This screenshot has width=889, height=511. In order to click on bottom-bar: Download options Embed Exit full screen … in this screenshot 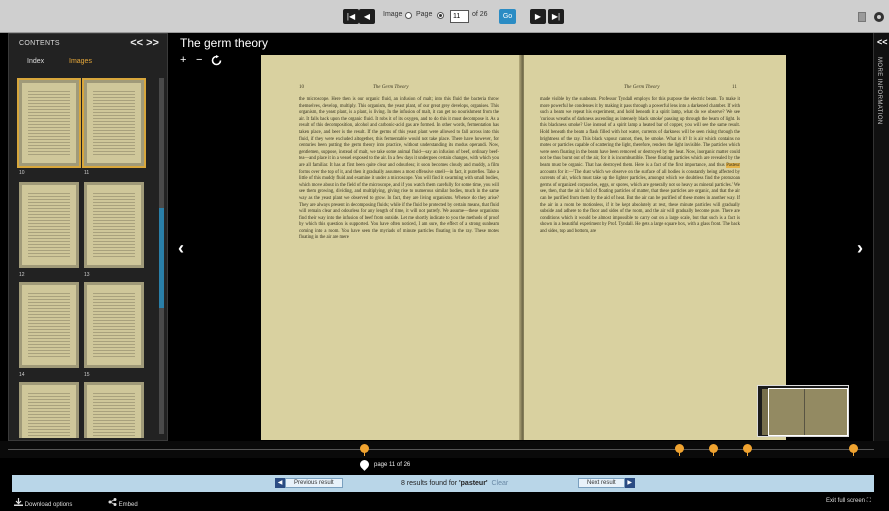, I will do `click(444, 502)`.